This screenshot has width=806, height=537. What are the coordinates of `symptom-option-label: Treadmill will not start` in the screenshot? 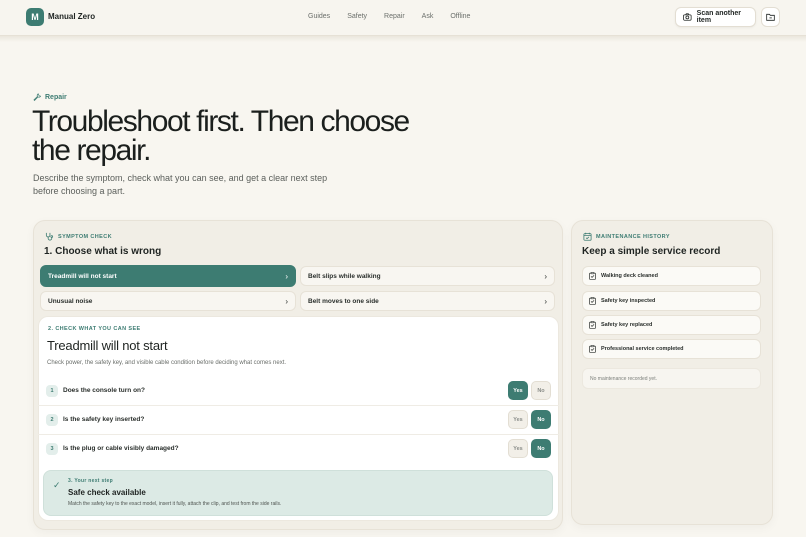 It's located at (82, 276).